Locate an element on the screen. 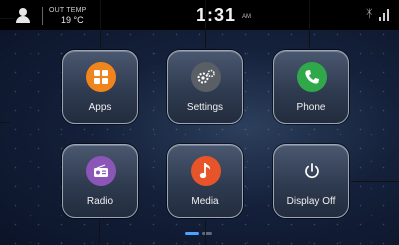 Image resolution: width=399 pixels, height=245 pixels. radio-icon is located at coordinates (101, 171).